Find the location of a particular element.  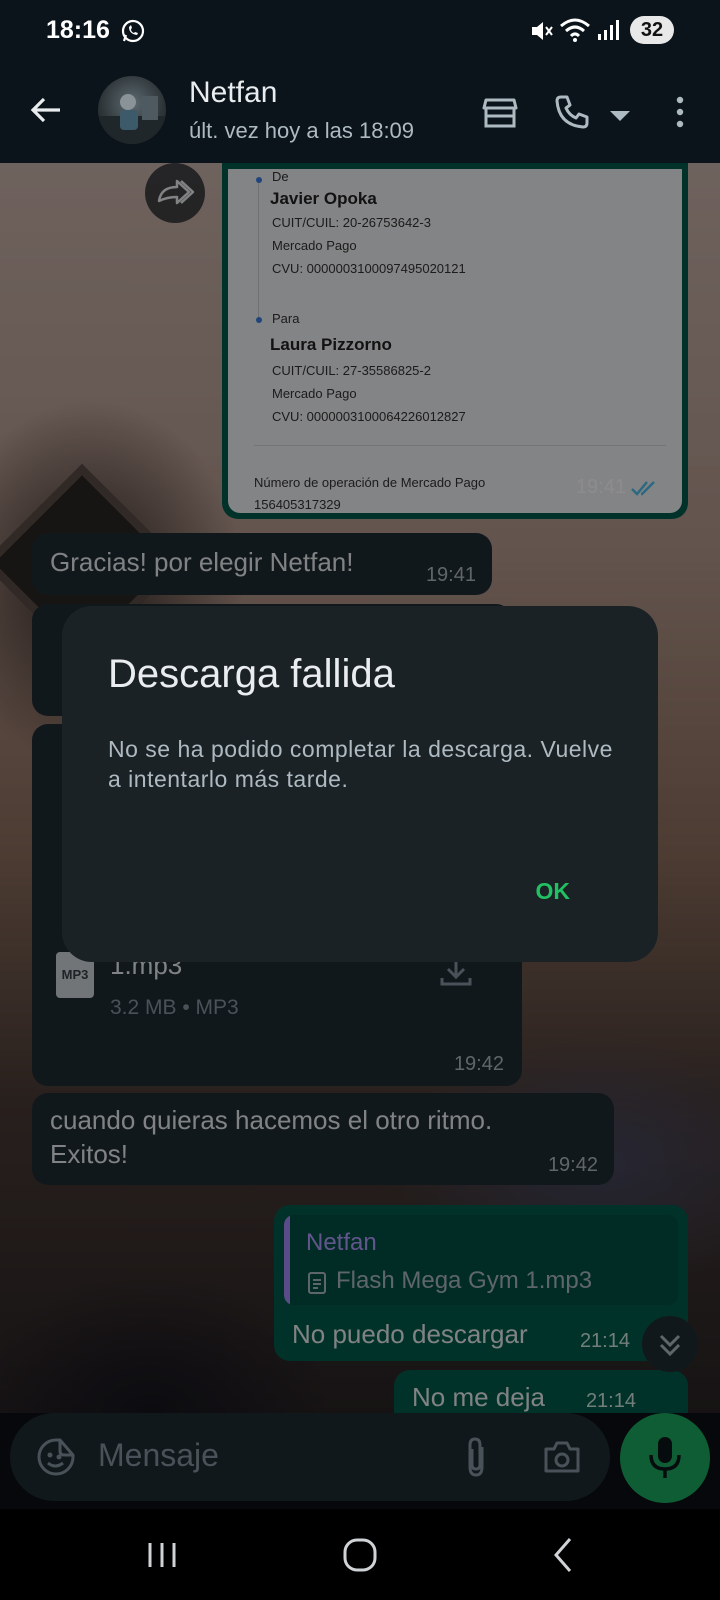

system-navigation-bar is located at coordinates (360, 1554).